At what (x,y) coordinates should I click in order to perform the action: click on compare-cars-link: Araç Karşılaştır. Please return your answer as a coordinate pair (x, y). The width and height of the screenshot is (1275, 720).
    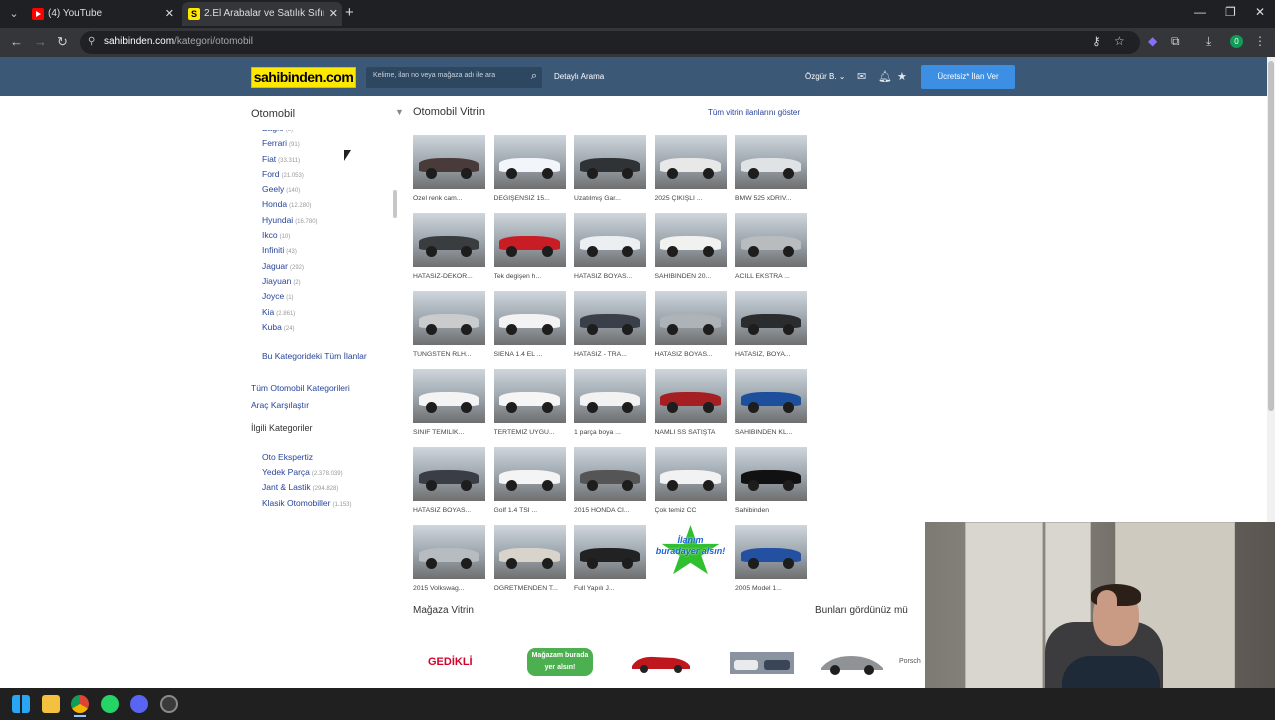
    Looking at the image, I should click on (280, 405).